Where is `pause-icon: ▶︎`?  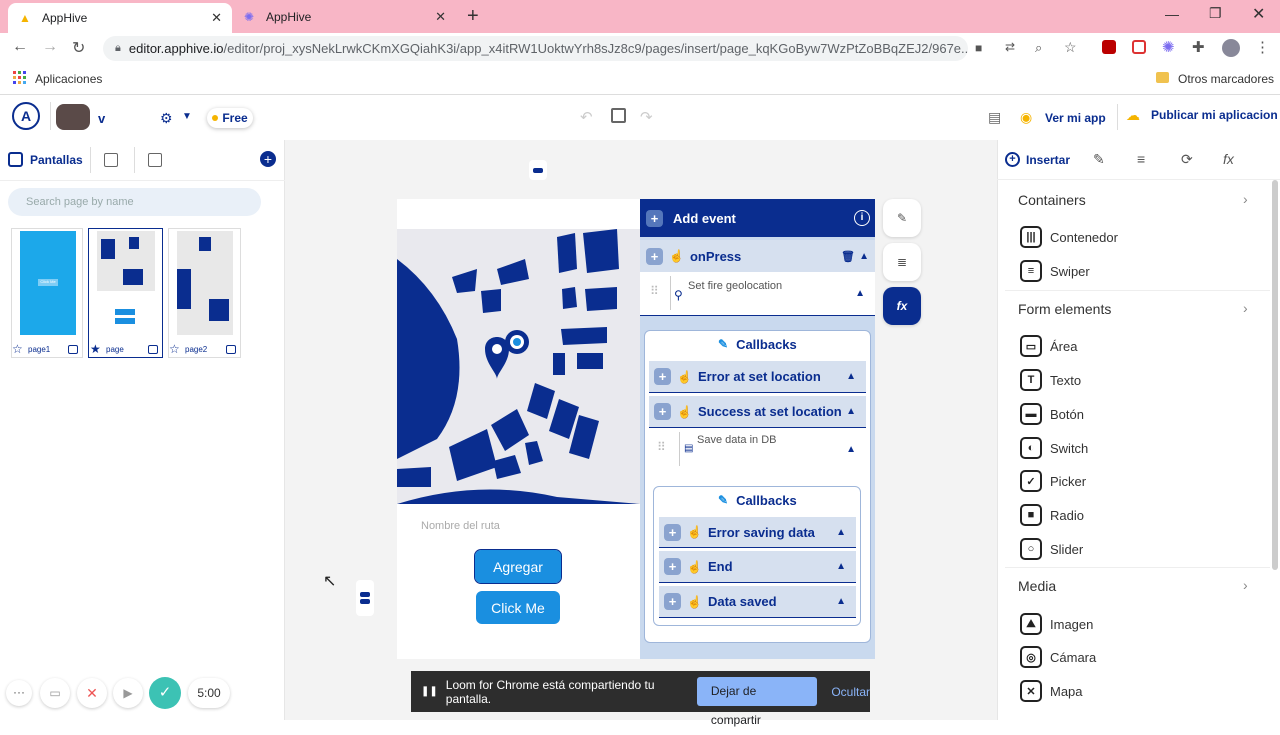
pause-icon: ▶︎ is located at coordinates (128, 693).